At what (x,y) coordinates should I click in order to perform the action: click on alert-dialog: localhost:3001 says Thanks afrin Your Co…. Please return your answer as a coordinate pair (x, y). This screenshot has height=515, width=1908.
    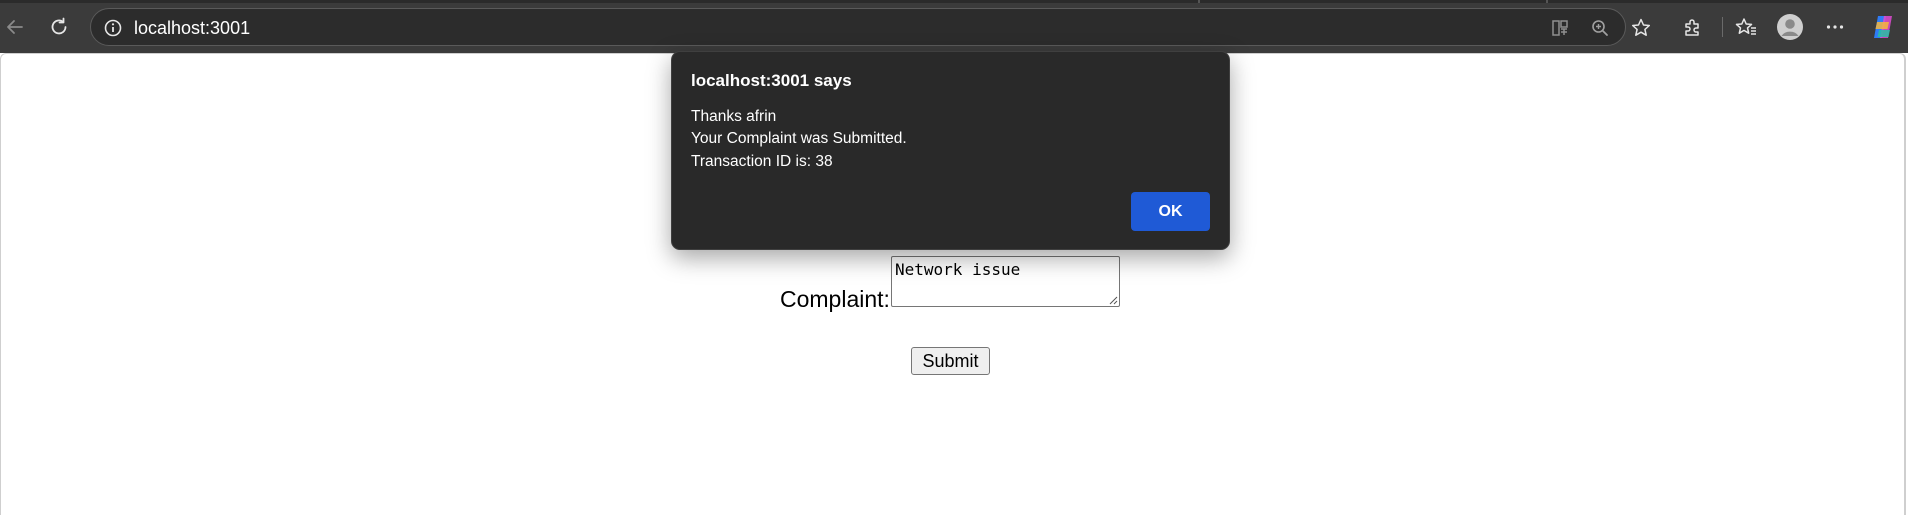
    Looking at the image, I should click on (950, 150).